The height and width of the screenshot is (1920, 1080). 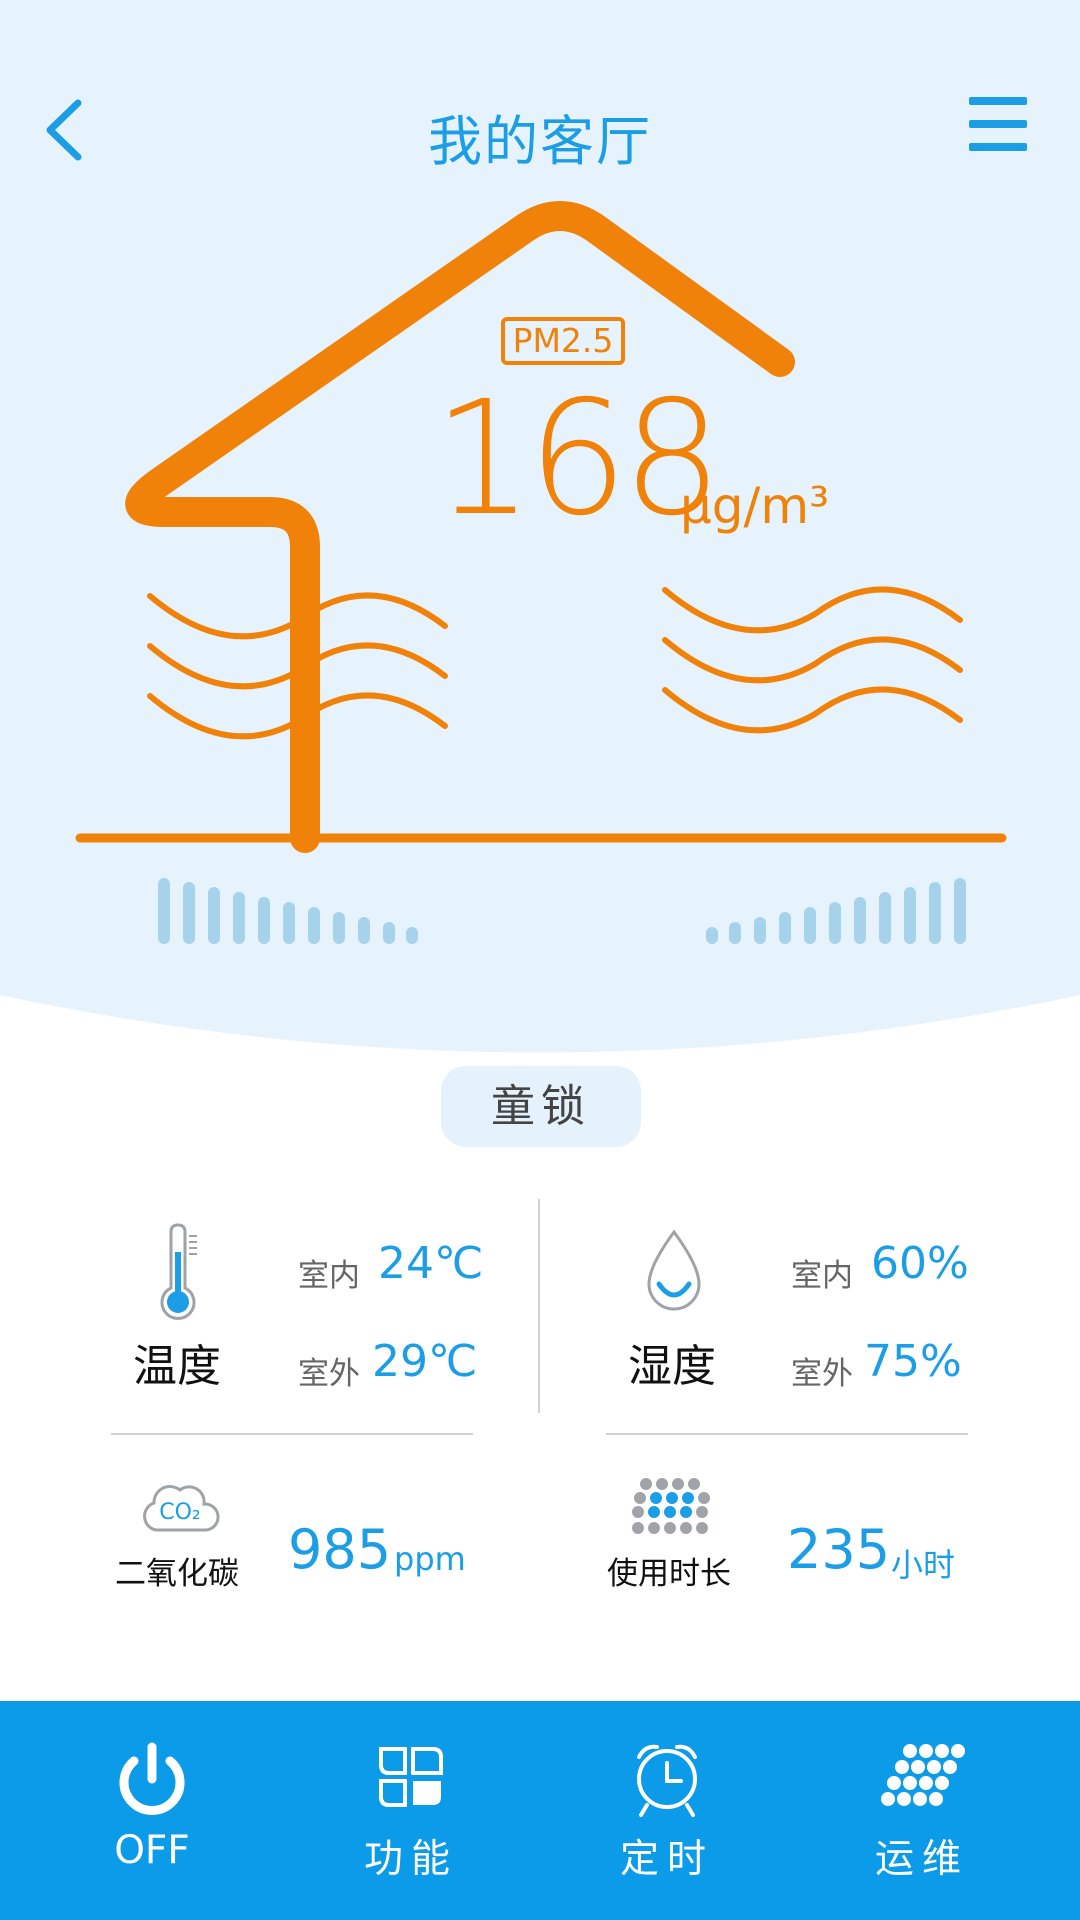 I want to click on pm25-unit: μg/m³, so click(x=755, y=506).